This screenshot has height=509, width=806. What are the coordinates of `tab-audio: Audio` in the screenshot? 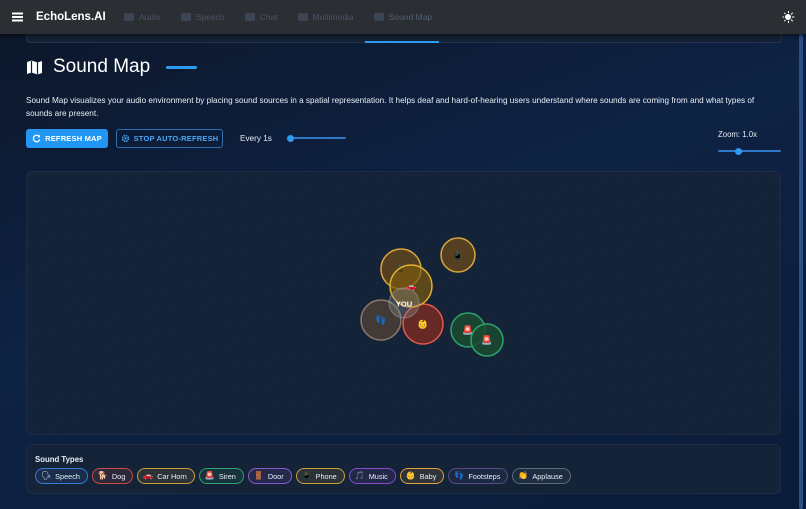 It's located at (142, 17).